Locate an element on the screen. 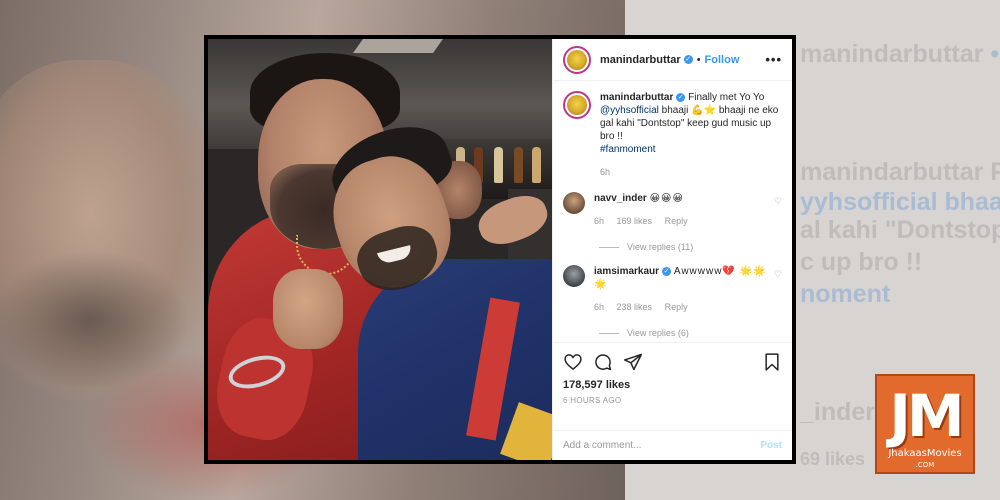 This screenshot has height=500, width=1000. comment-username: iamsimarkaur ✓ is located at coordinates (633, 271).